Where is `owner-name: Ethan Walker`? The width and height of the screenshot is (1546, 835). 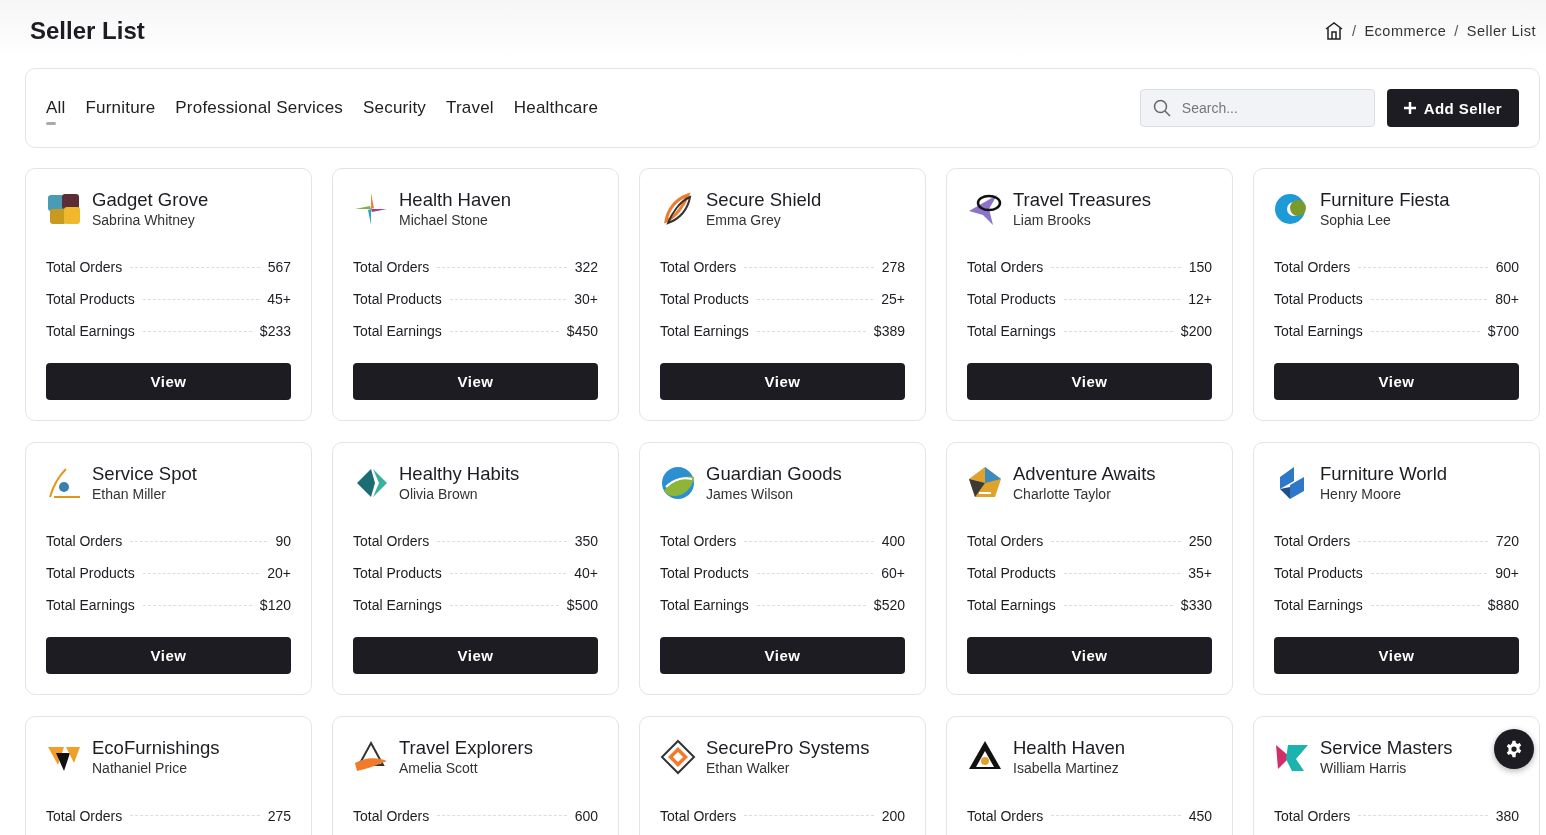
owner-name: Ethan Walker is located at coordinates (748, 768).